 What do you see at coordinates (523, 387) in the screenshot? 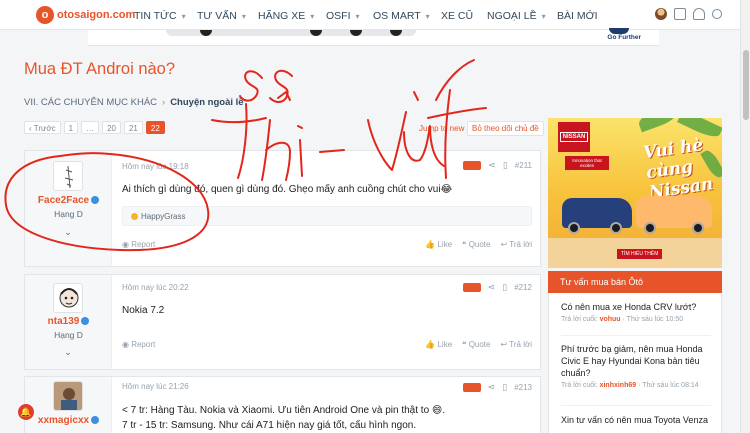
I see `post-number: #213` at bounding box center [523, 387].